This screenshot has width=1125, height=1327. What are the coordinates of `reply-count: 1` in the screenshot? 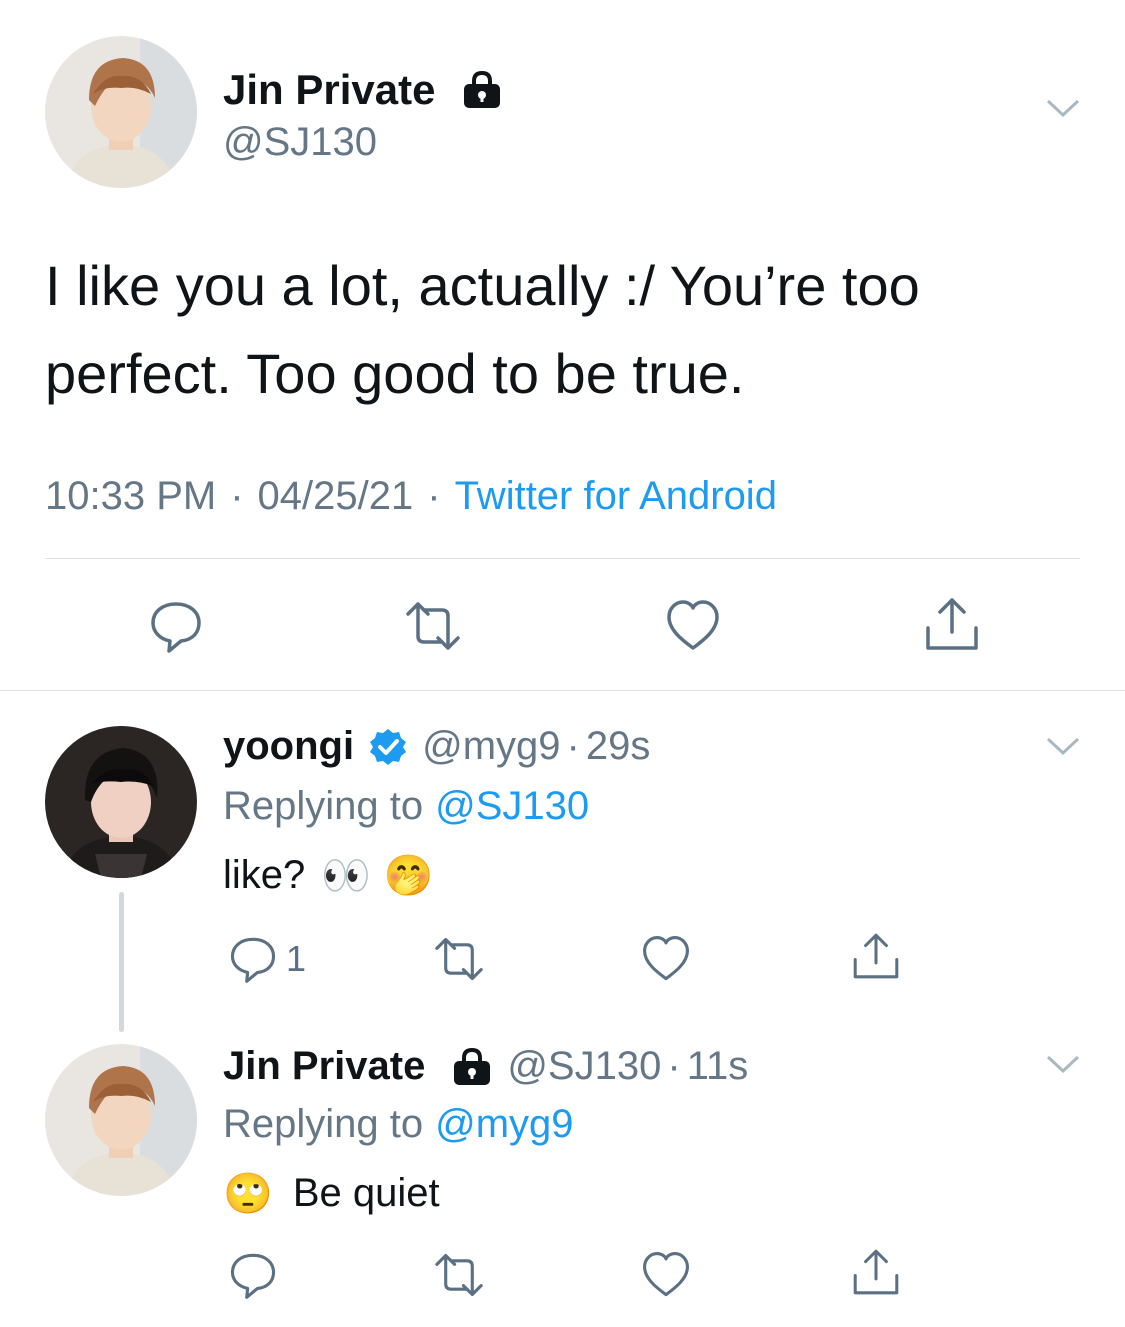 It's located at (296, 958).